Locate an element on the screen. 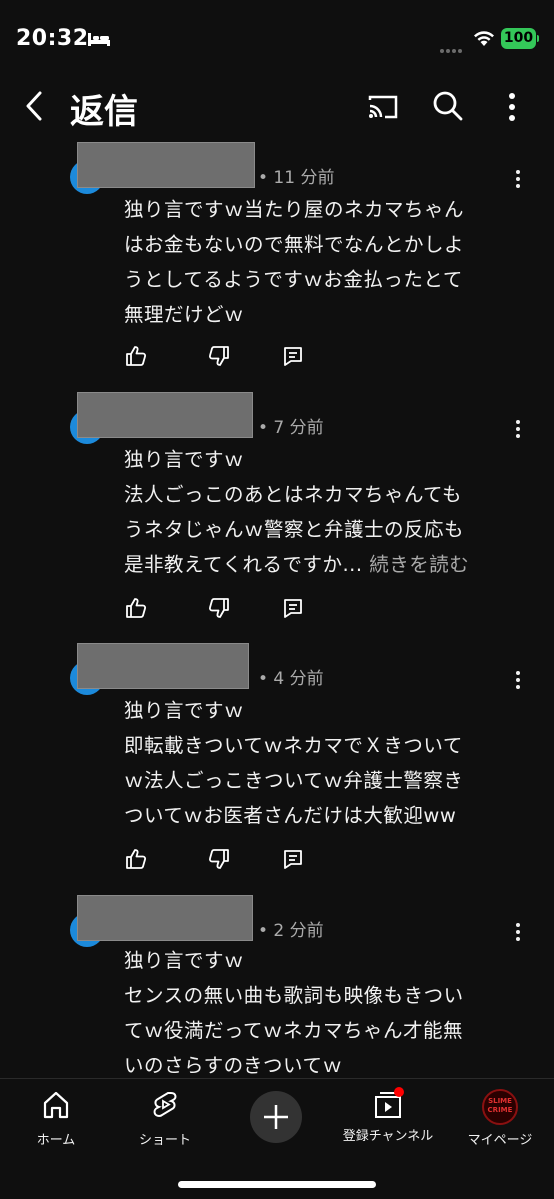 This screenshot has height=1199, width=554. nav-you: SLIME CRIME マイページ is located at coordinates (500, 1118).